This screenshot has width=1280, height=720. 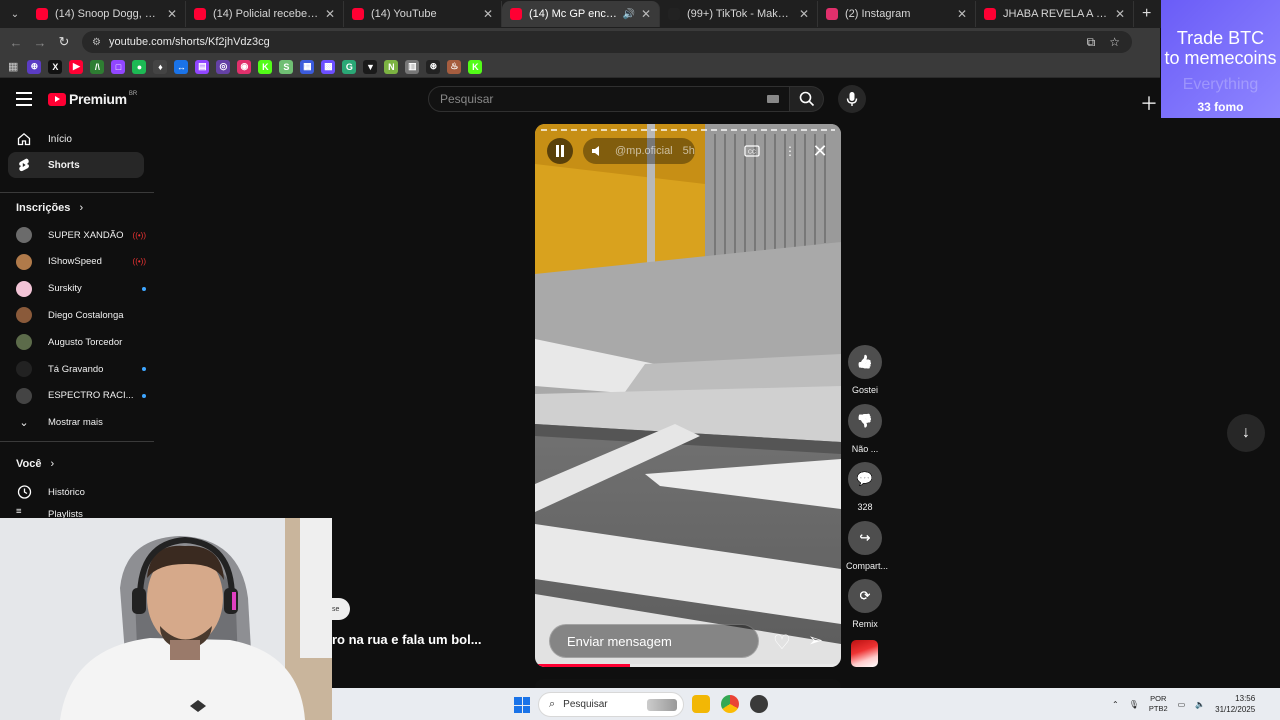 What do you see at coordinates (15, 14) in the screenshot?
I see `tab-search-chevron-icon: ⌄` at bounding box center [15, 14].